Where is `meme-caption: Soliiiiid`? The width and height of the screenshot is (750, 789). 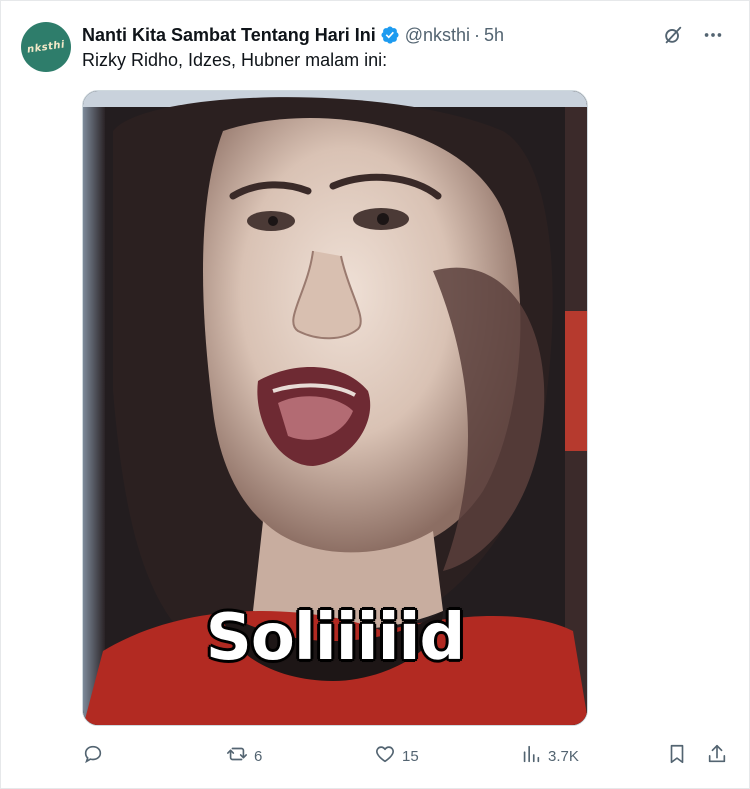 meme-caption: Soliiiiid is located at coordinates (335, 638).